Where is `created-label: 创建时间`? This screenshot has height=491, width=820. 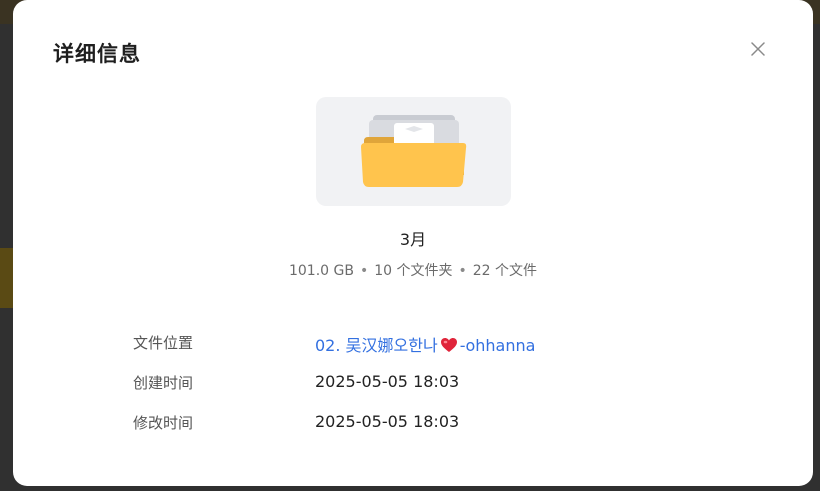 created-label: 创建时间 is located at coordinates (163, 383).